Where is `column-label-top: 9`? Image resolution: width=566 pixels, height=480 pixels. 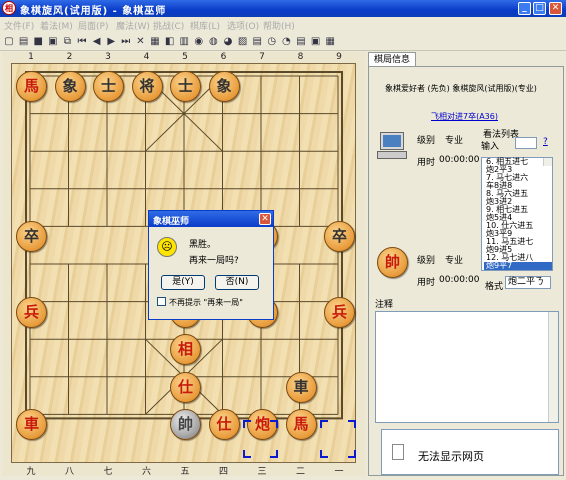
column-label-top: 9 is located at coordinates (339, 57).